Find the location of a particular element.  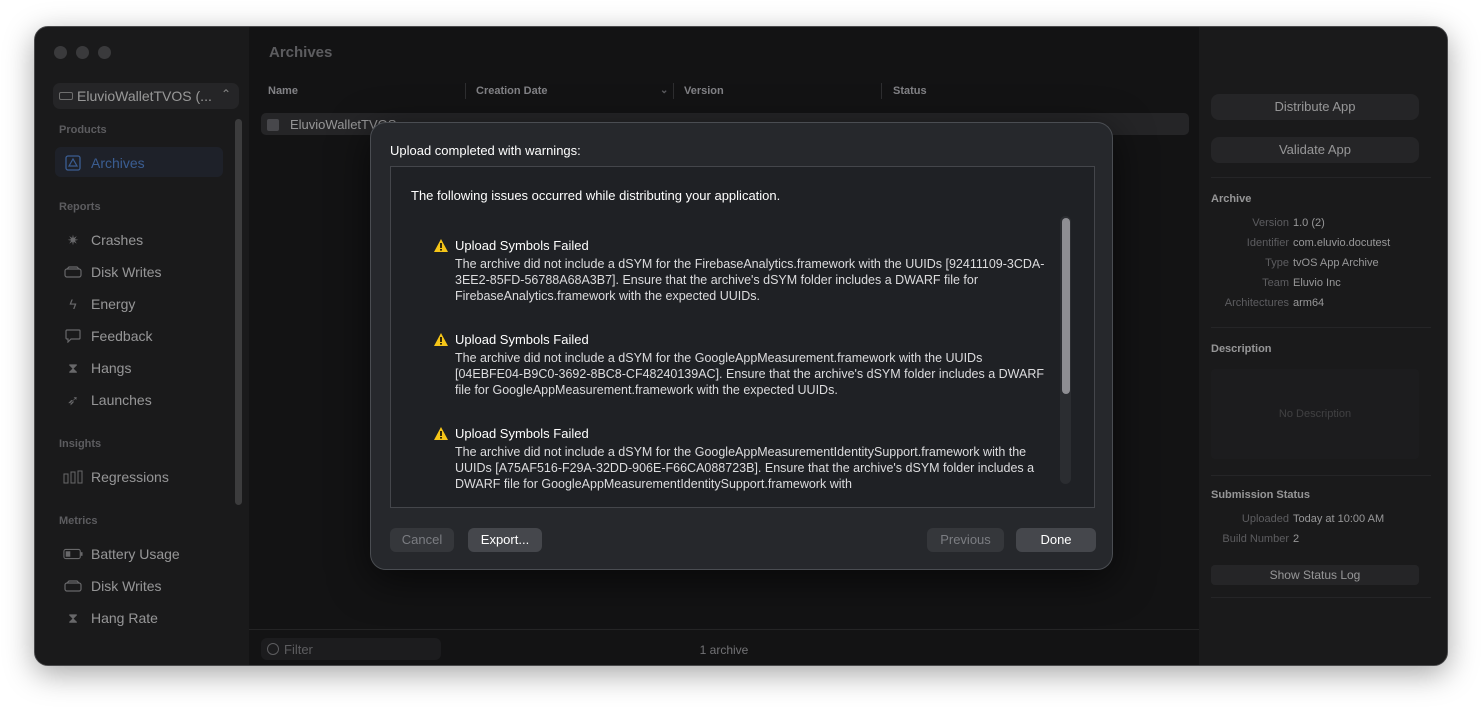

done-button: Done is located at coordinates (1056, 540).